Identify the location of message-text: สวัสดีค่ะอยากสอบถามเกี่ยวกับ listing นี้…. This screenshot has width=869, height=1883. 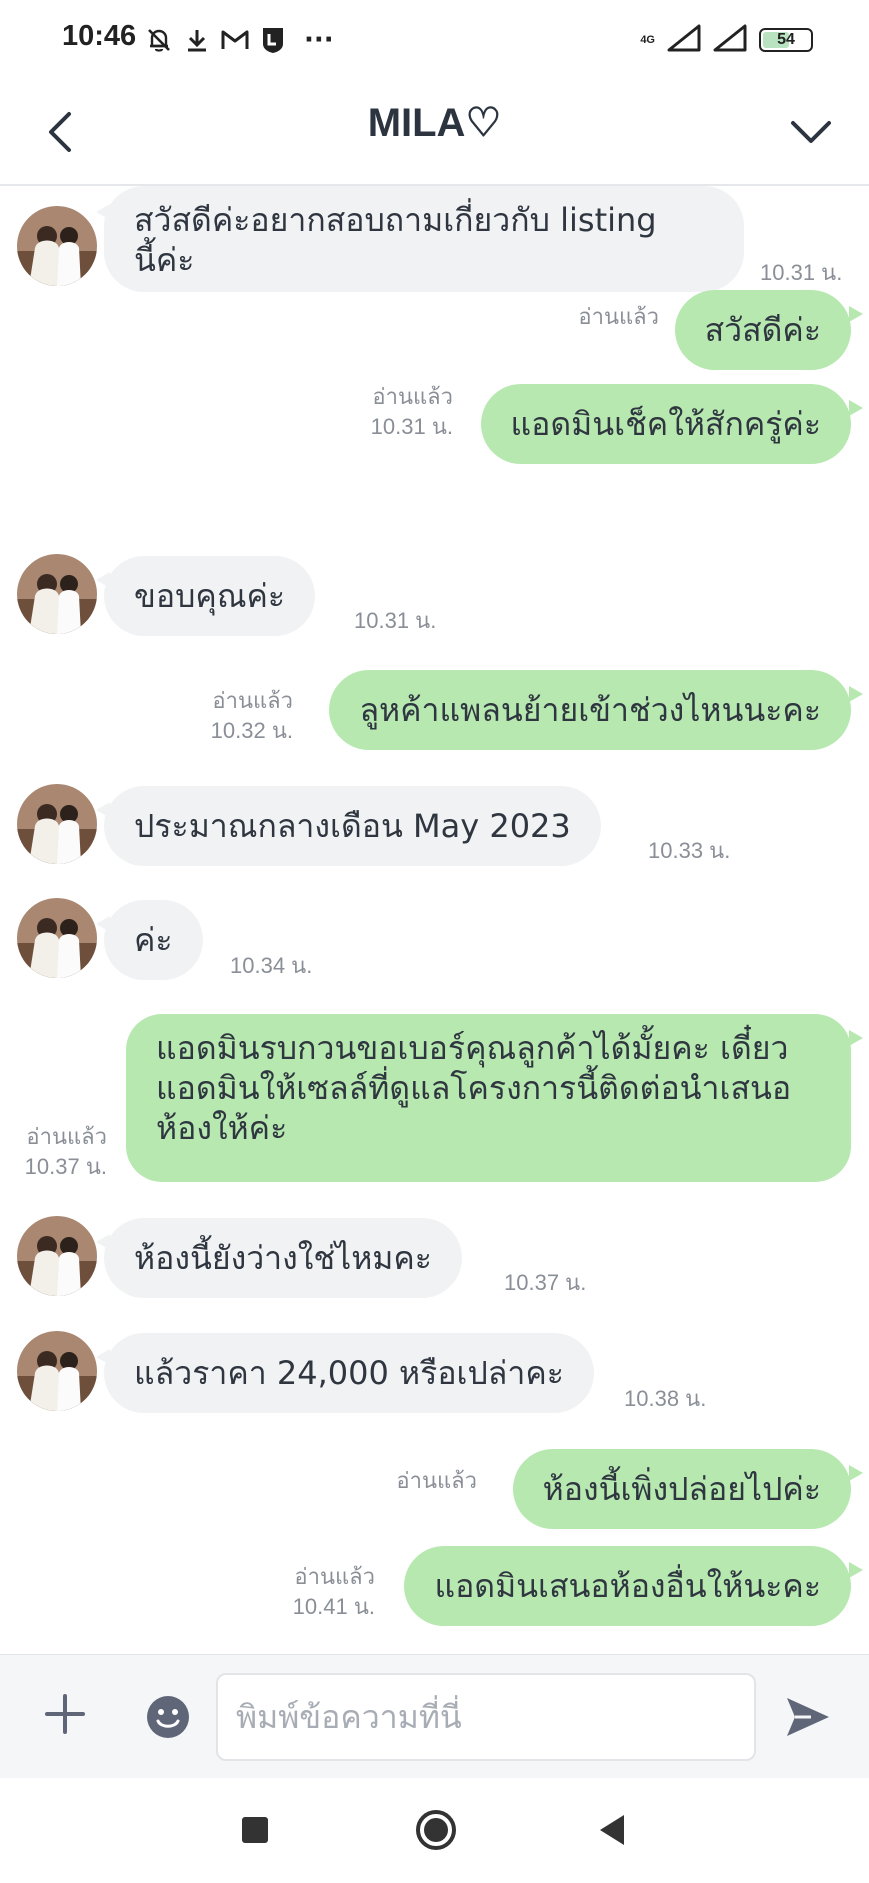
(395, 240).